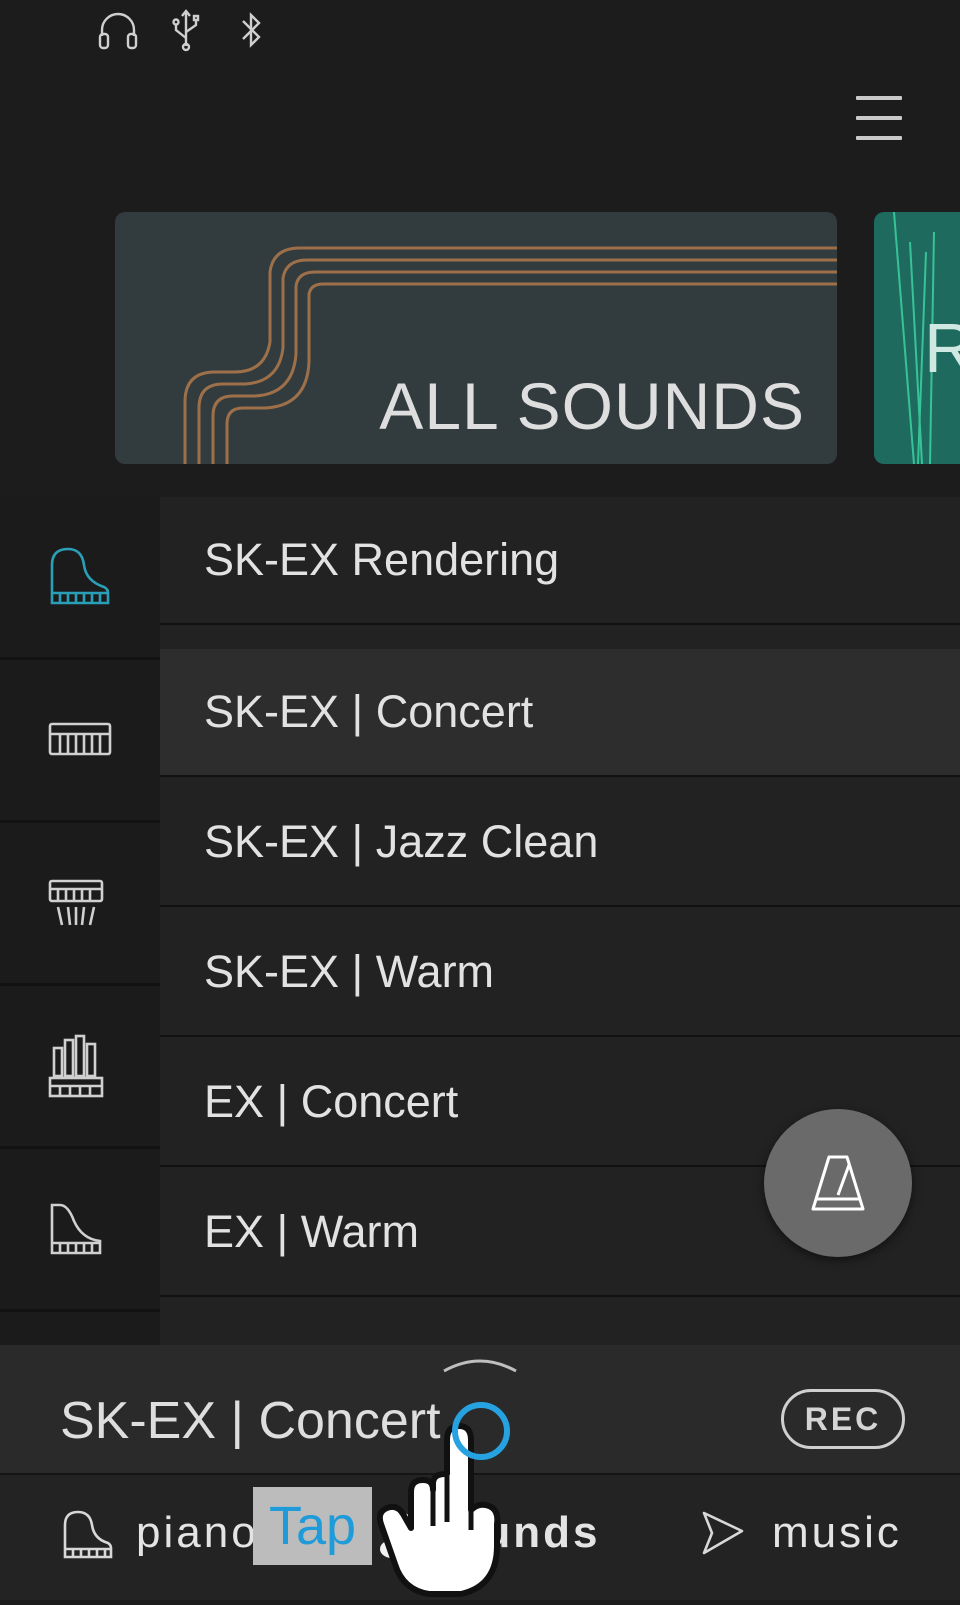 The width and height of the screenshot is (960, 1605). I want to click on sound-name: SK-EX | Jazz Clean, so click(401, 841).